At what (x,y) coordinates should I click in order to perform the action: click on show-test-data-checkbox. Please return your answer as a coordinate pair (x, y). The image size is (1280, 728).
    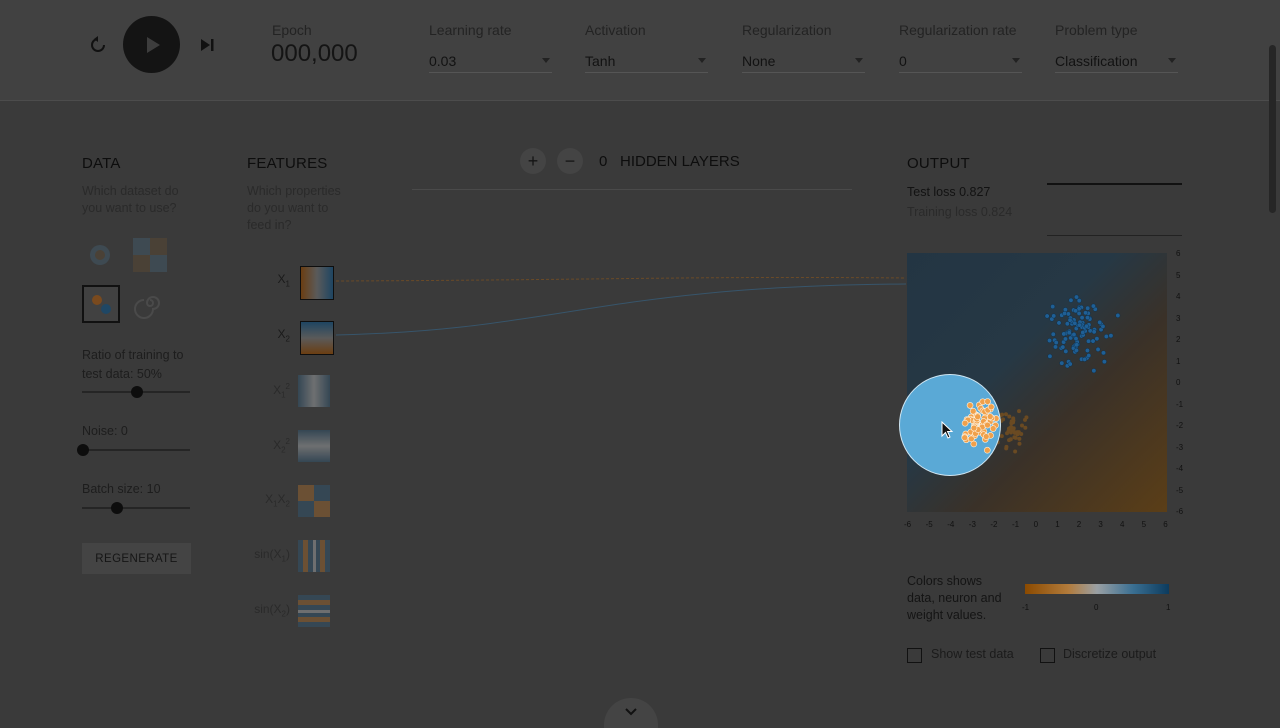
    Looking at the image, I should click on (914, 655).